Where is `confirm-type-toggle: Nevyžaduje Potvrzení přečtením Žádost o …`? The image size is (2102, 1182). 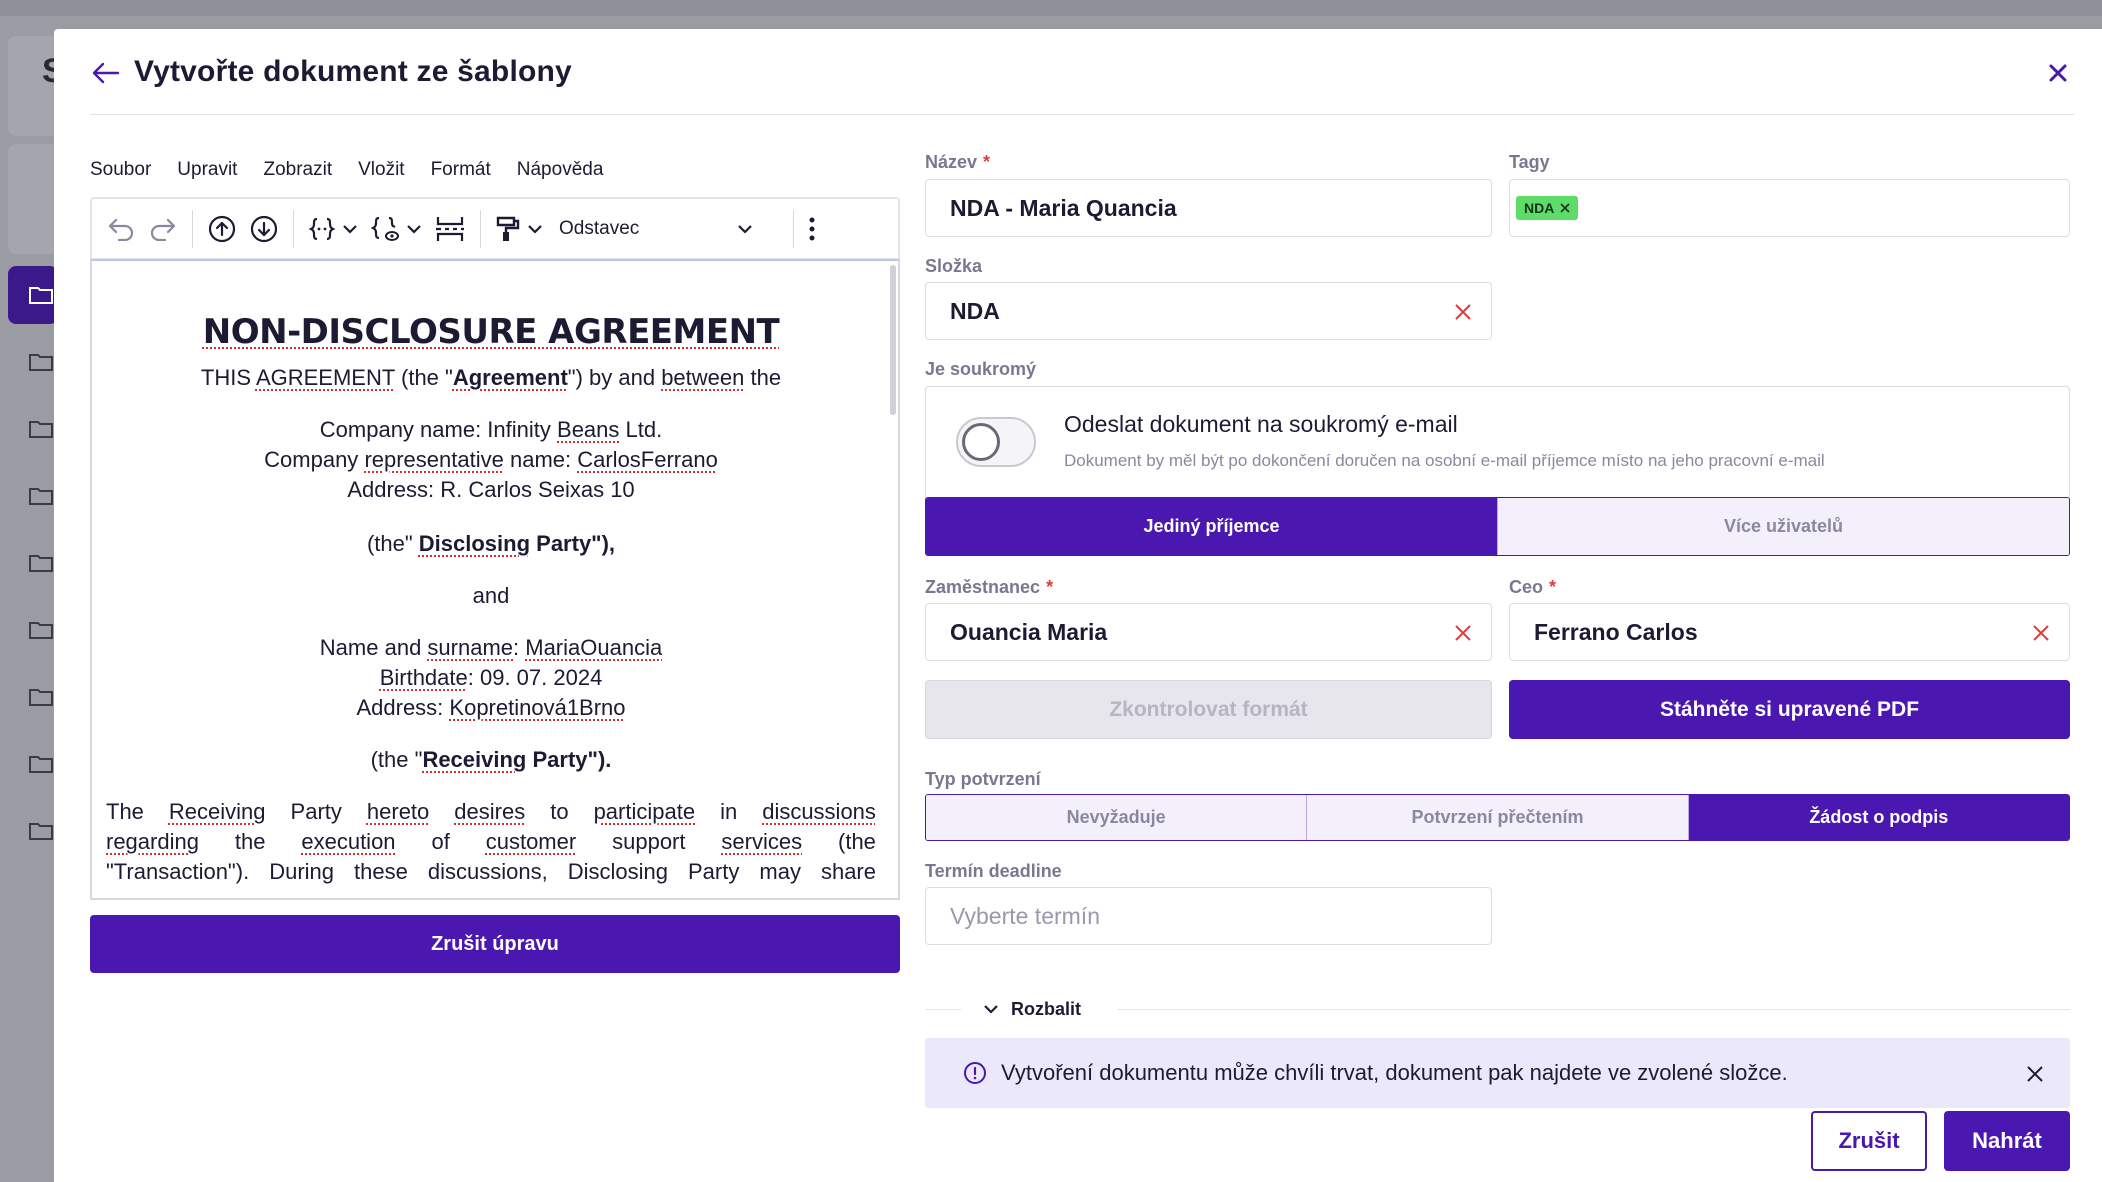
confirm-type-toggle: Nevyžaduje Potvrzení přečtením Žádost o … is located at coordinates (1497, 817).